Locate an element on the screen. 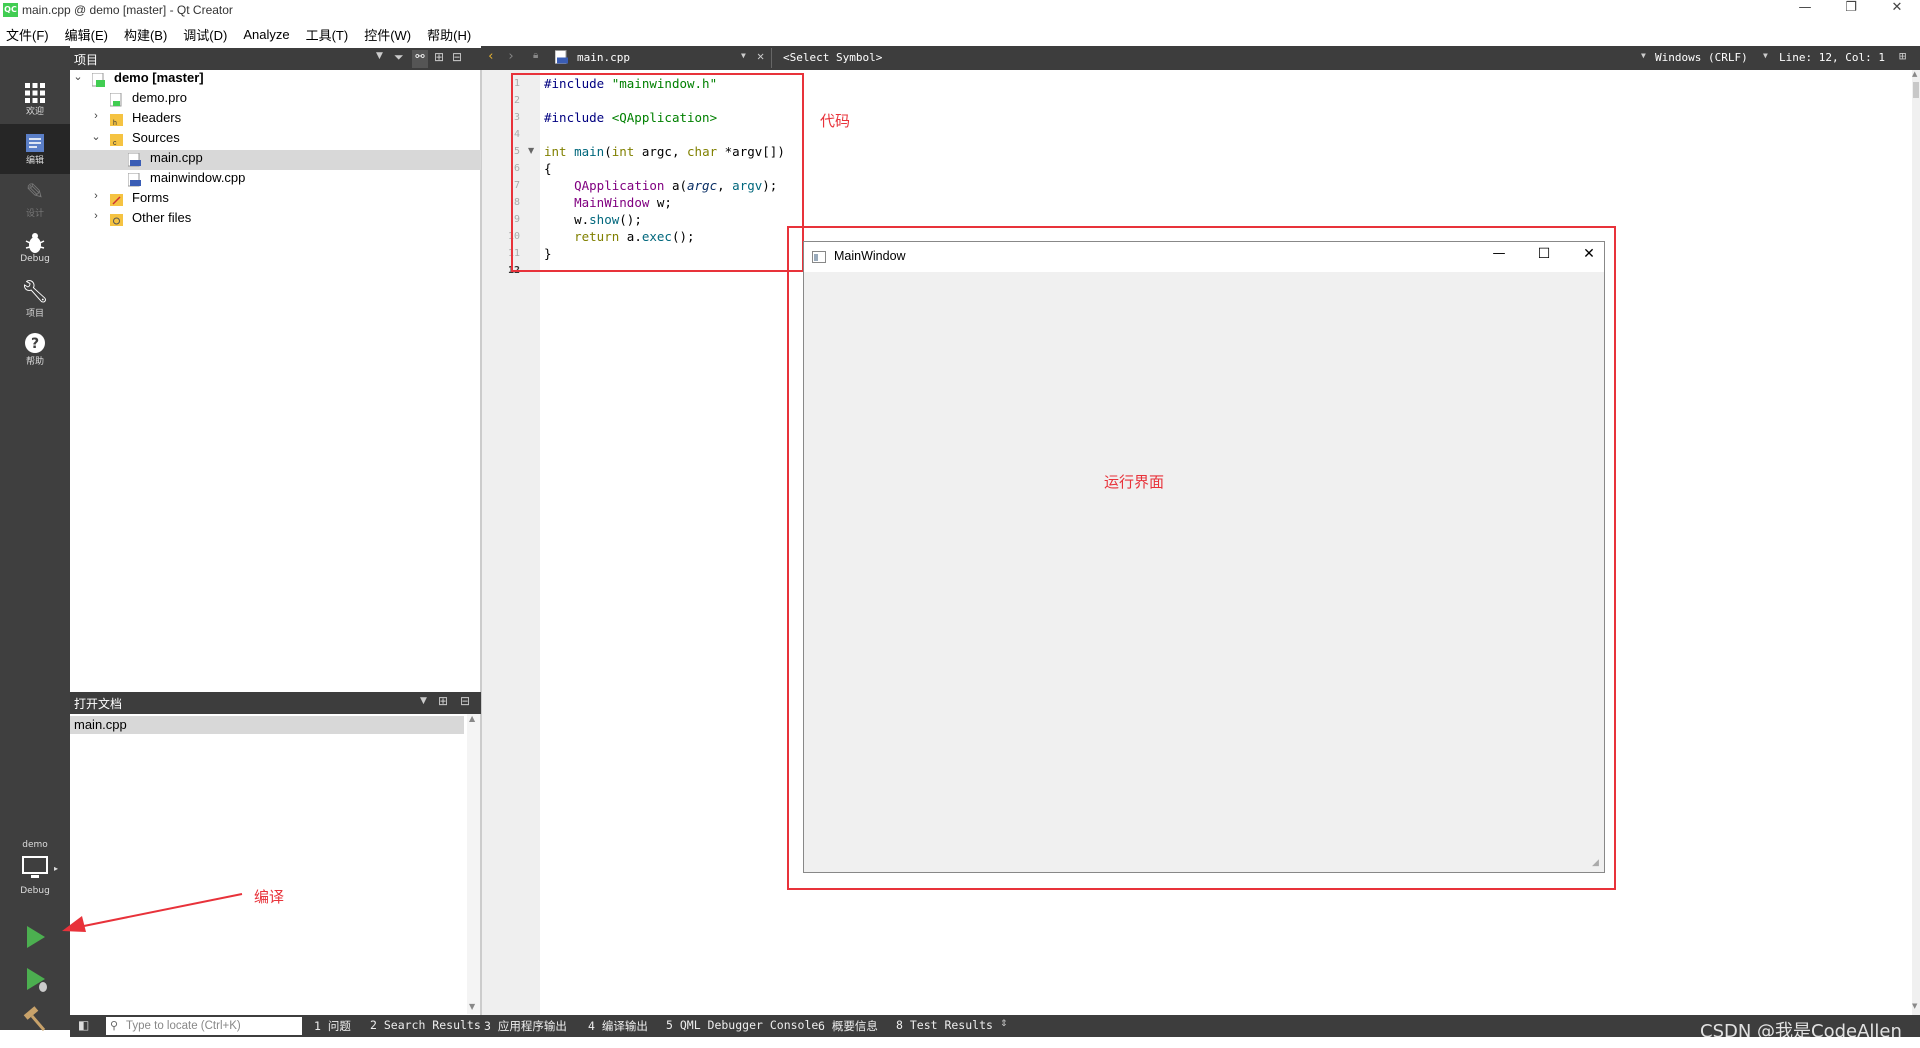 This screenshot has width=1920, height=1048. edit-doc-icon is located at coordinates (35, 143).